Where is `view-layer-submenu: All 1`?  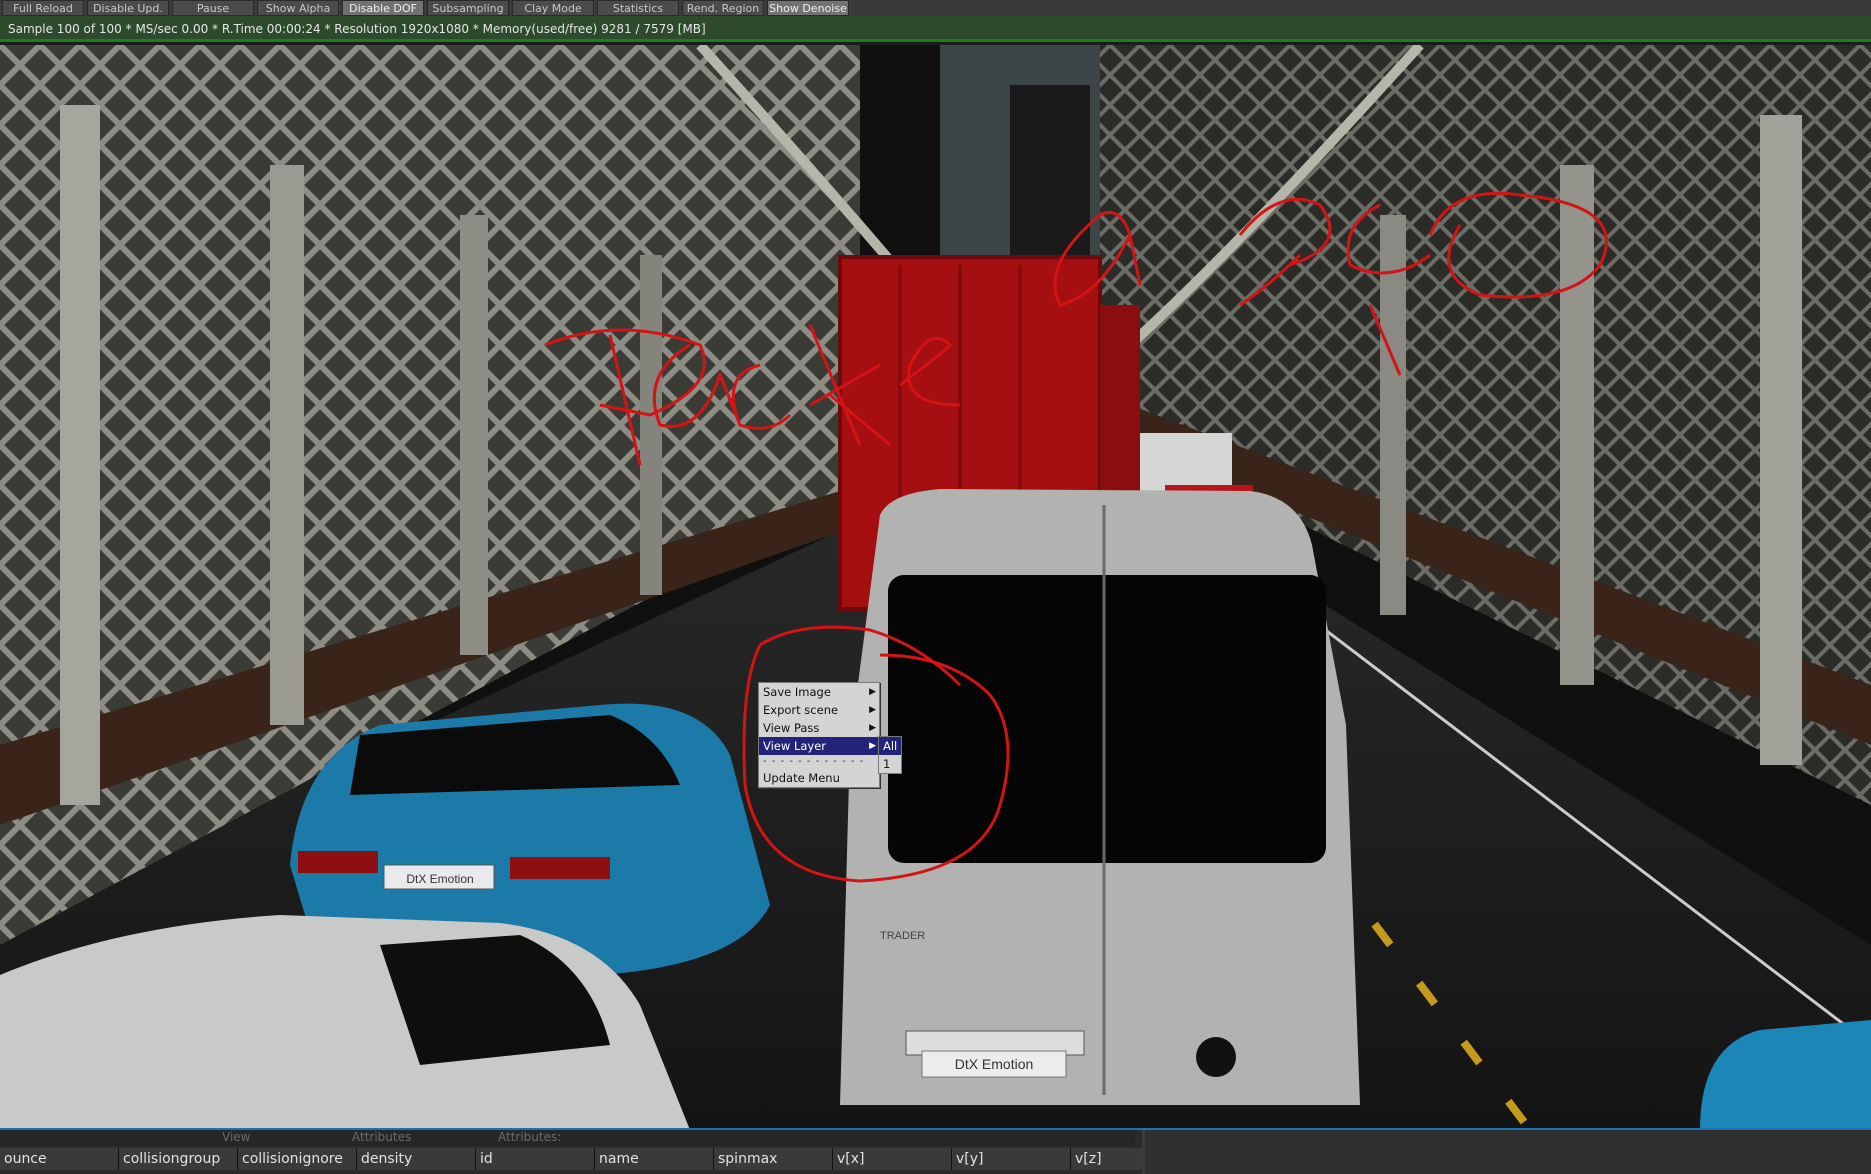 view-layer-submenu: All 1 is located at coordinates (890, 755).